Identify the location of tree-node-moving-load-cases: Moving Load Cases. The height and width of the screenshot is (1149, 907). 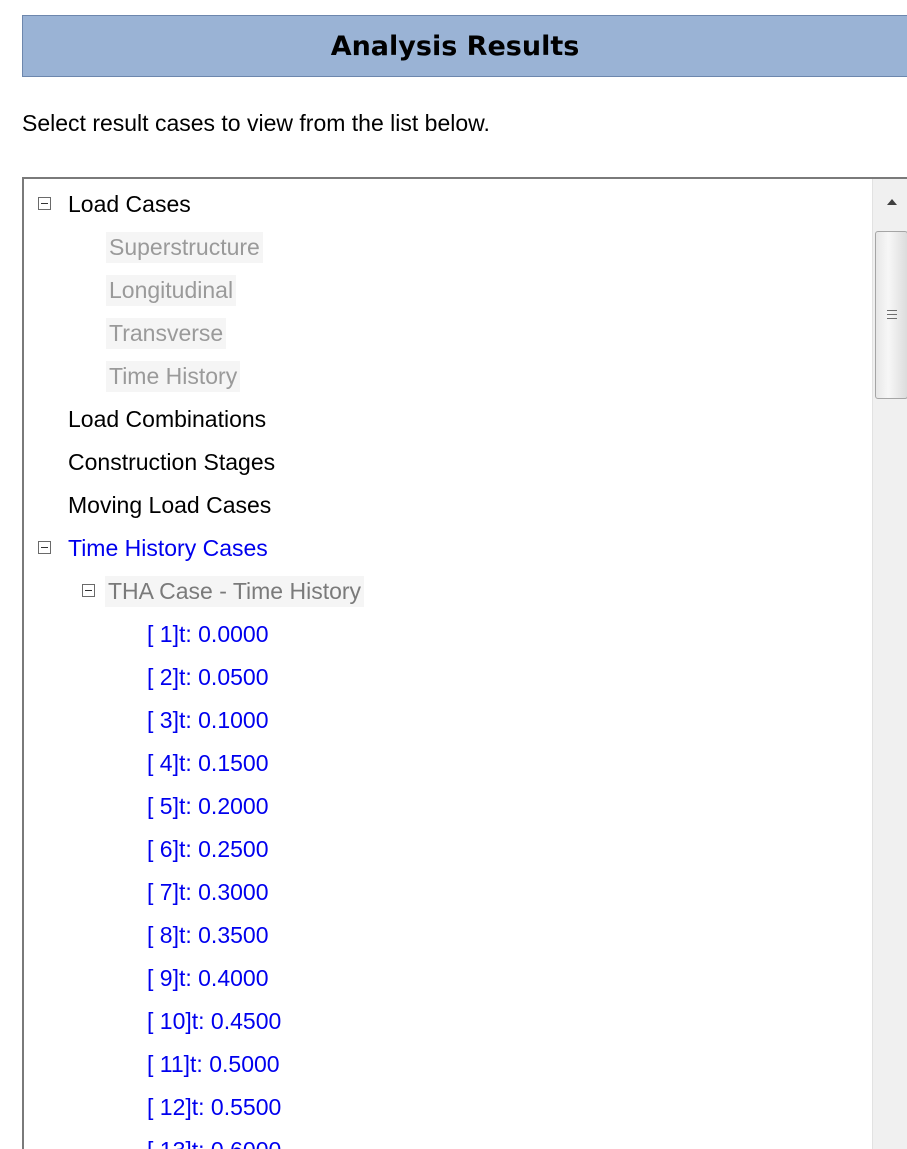
(448, 505).